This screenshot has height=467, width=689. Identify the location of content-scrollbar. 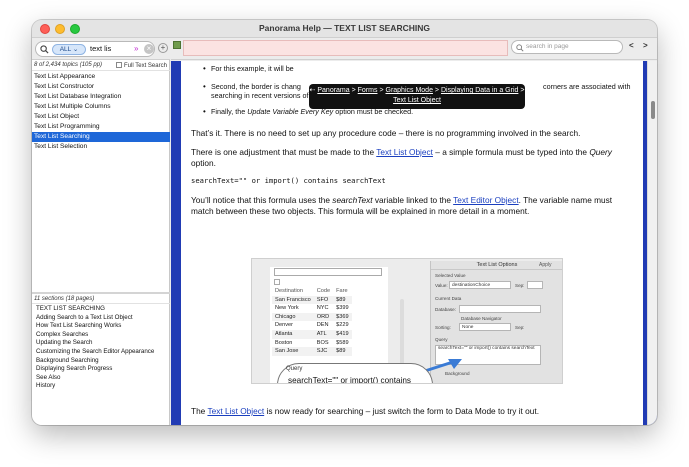
(652, 243).